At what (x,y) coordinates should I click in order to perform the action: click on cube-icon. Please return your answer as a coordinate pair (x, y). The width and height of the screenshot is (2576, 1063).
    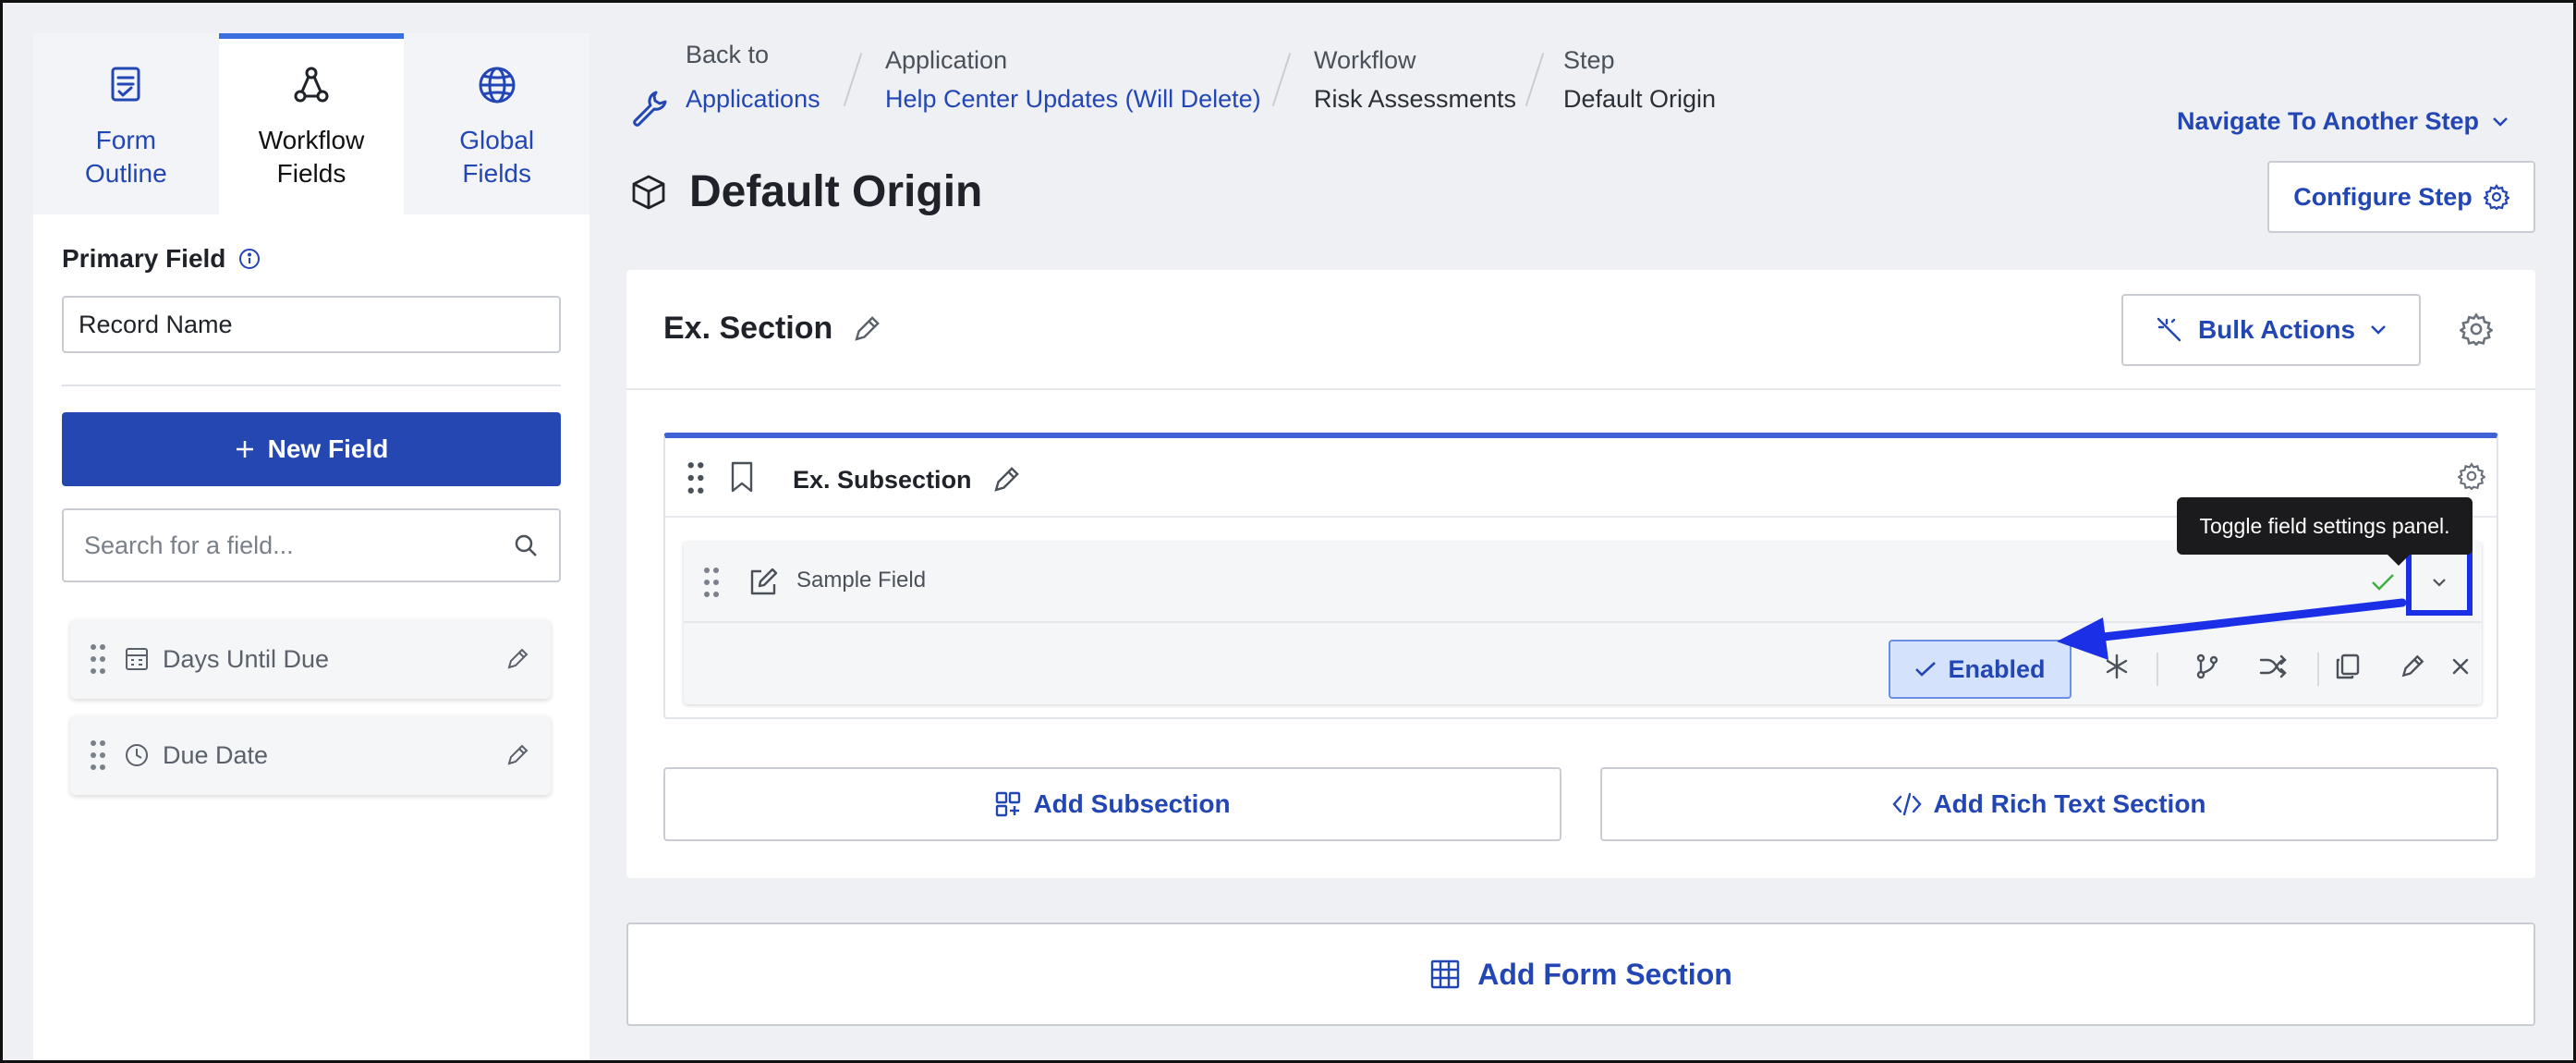
    Looking at the image, I should click on (648, 192).